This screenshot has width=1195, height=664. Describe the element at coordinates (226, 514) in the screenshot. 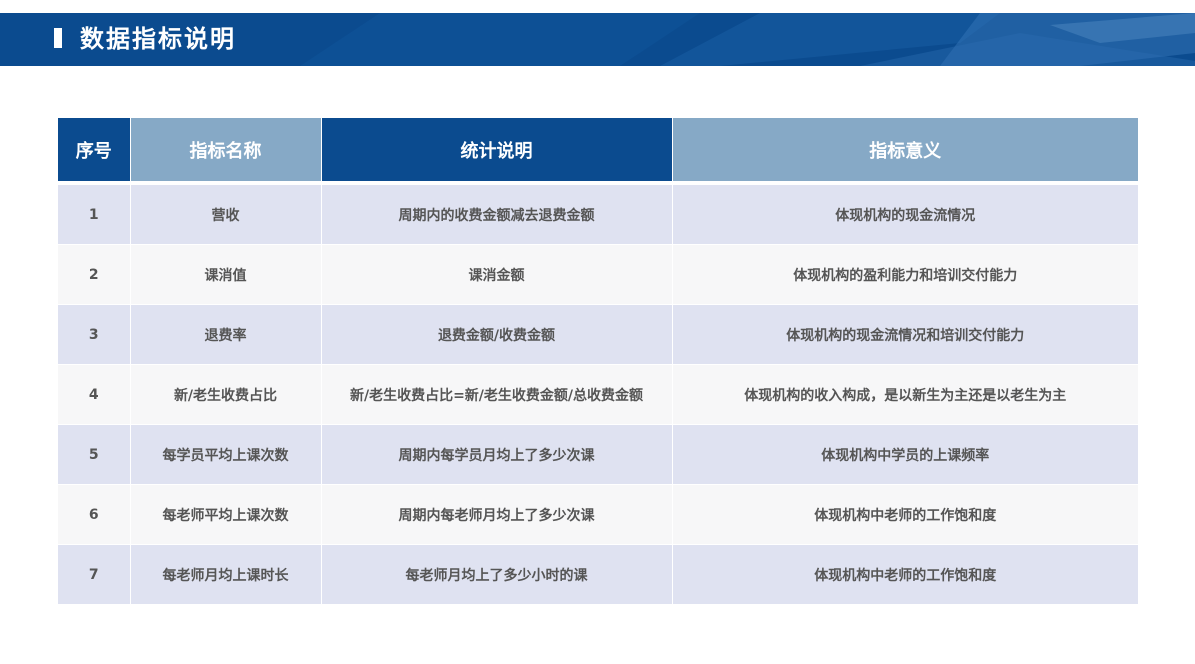

I see `cell-metric-name: 每老师平均上课次数` at that location.